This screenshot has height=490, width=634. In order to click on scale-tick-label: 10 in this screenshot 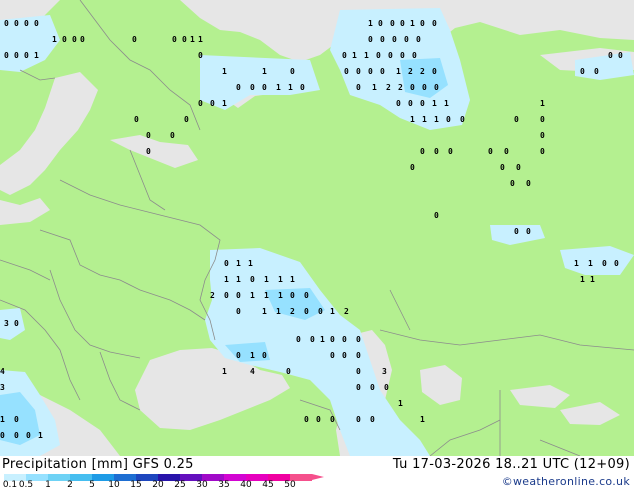, I will do `click(114, 485)`.